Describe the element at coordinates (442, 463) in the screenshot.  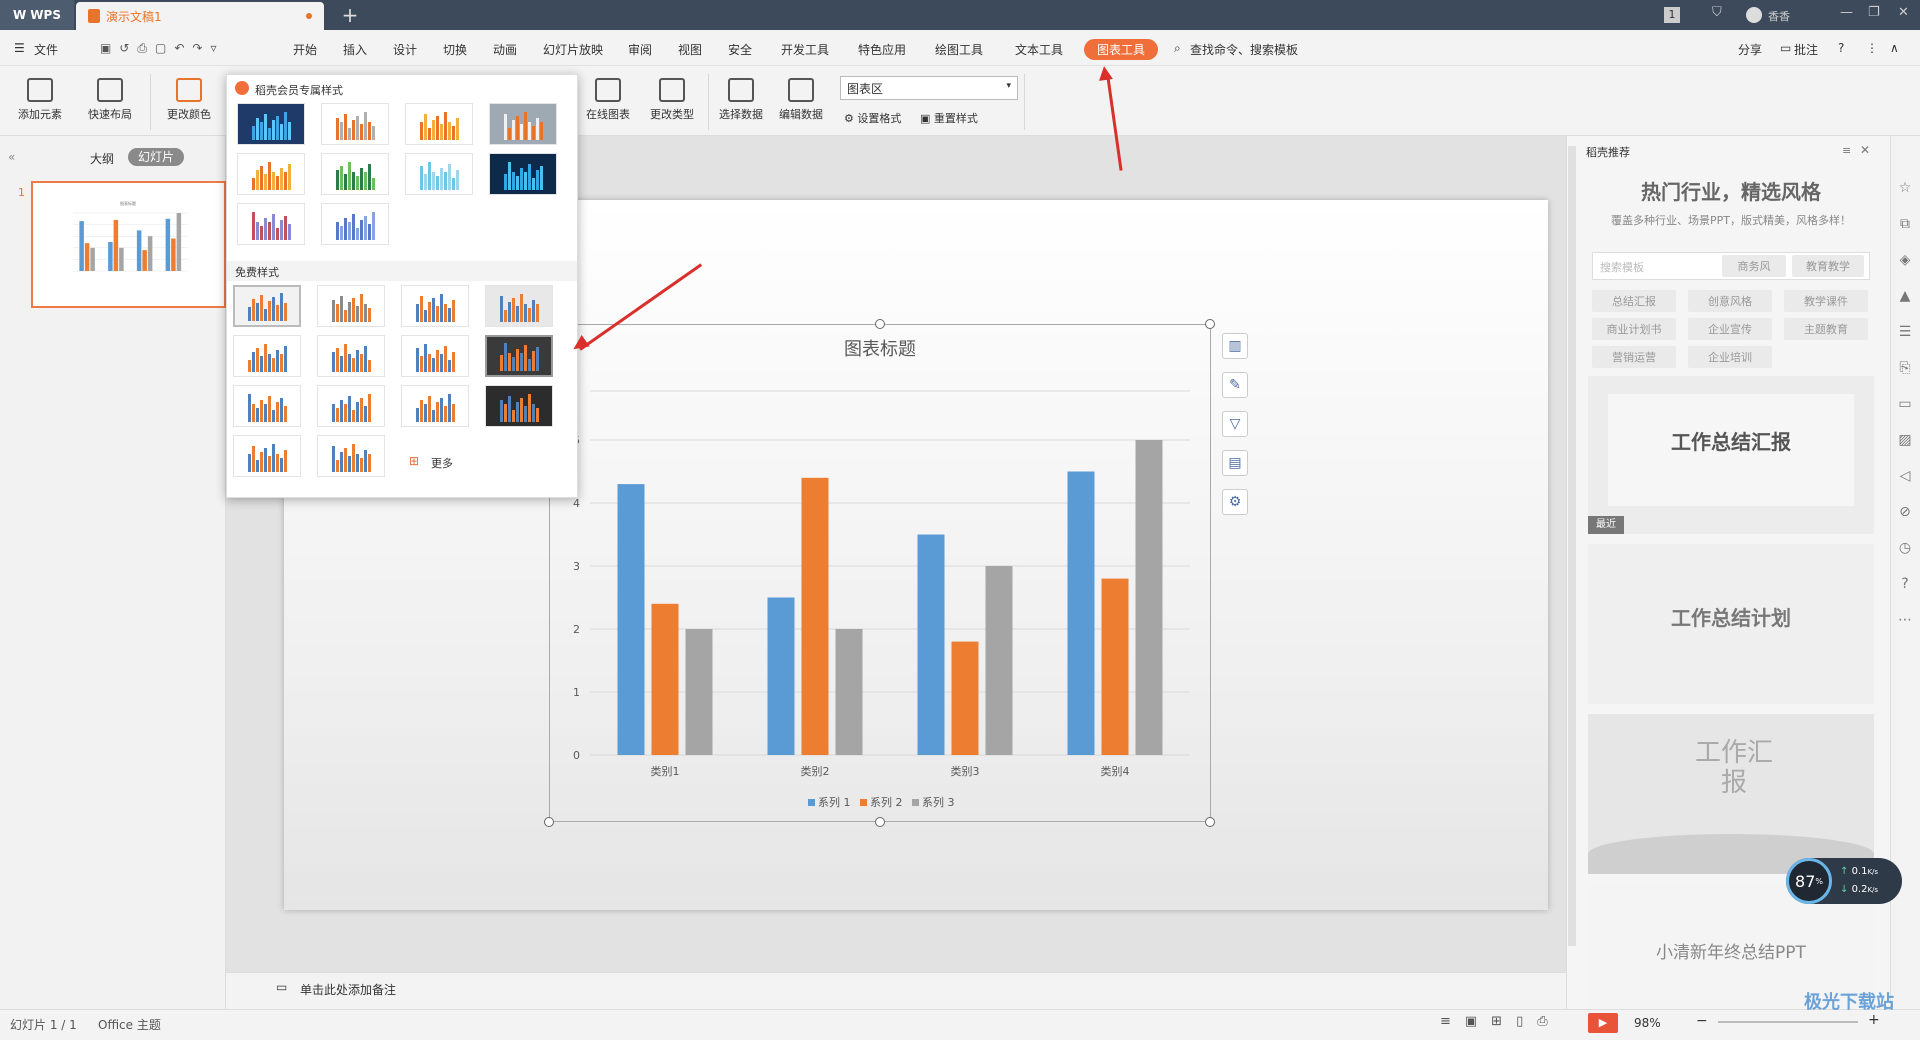
I see `more-styles-link: 更多` at that location.